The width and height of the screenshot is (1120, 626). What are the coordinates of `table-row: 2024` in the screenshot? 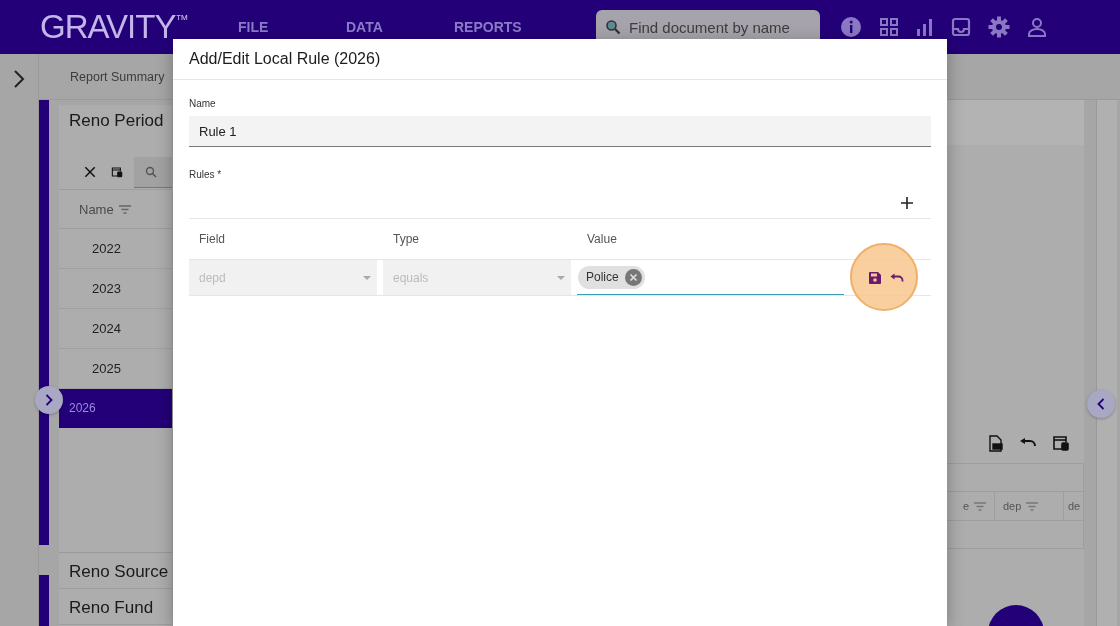 It's located at (115, 329).